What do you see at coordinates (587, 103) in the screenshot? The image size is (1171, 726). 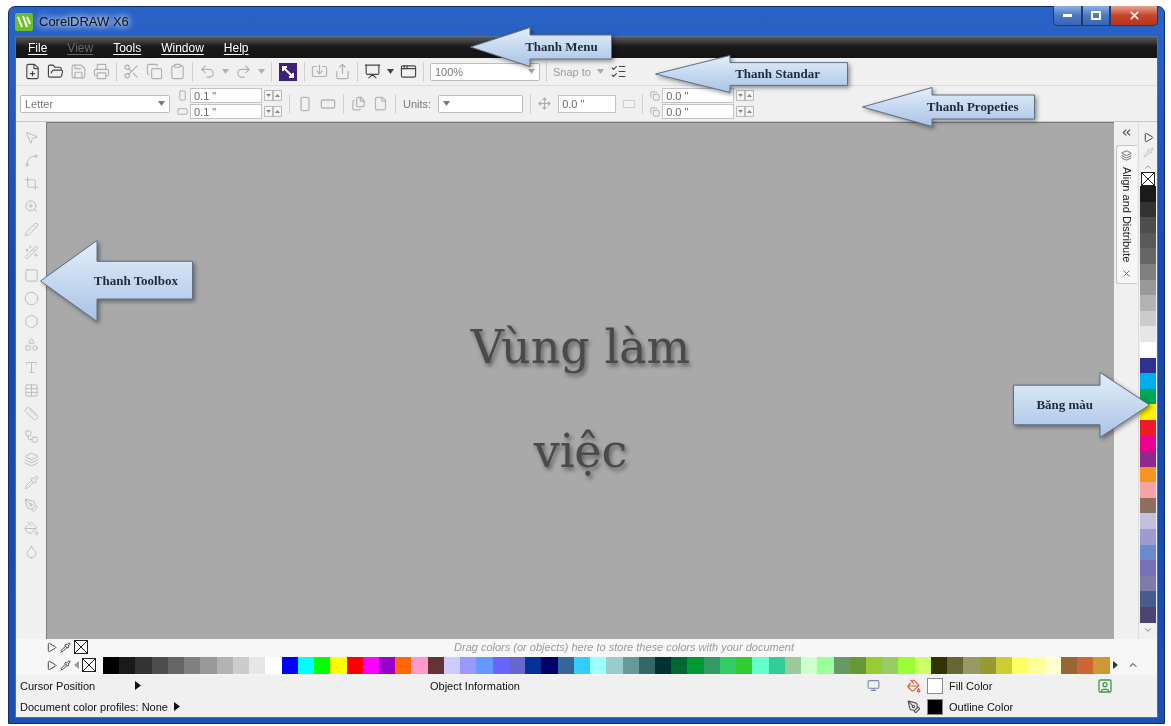 I see `nudge-field: 0.0 "` at bounding box center [587, 103].